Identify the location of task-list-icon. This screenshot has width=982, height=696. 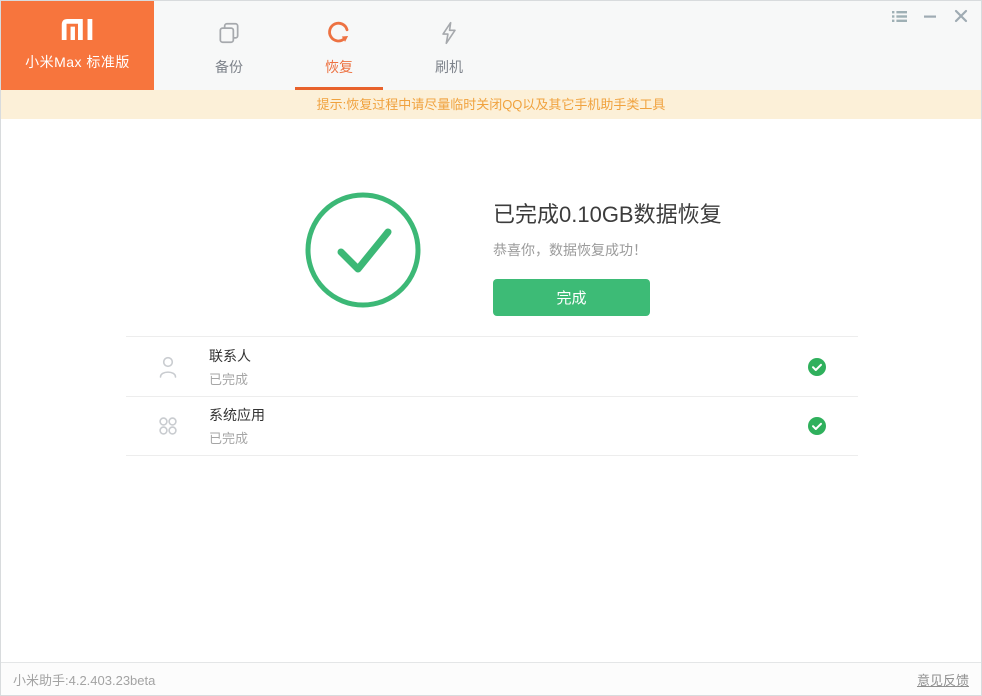
(899, 16).